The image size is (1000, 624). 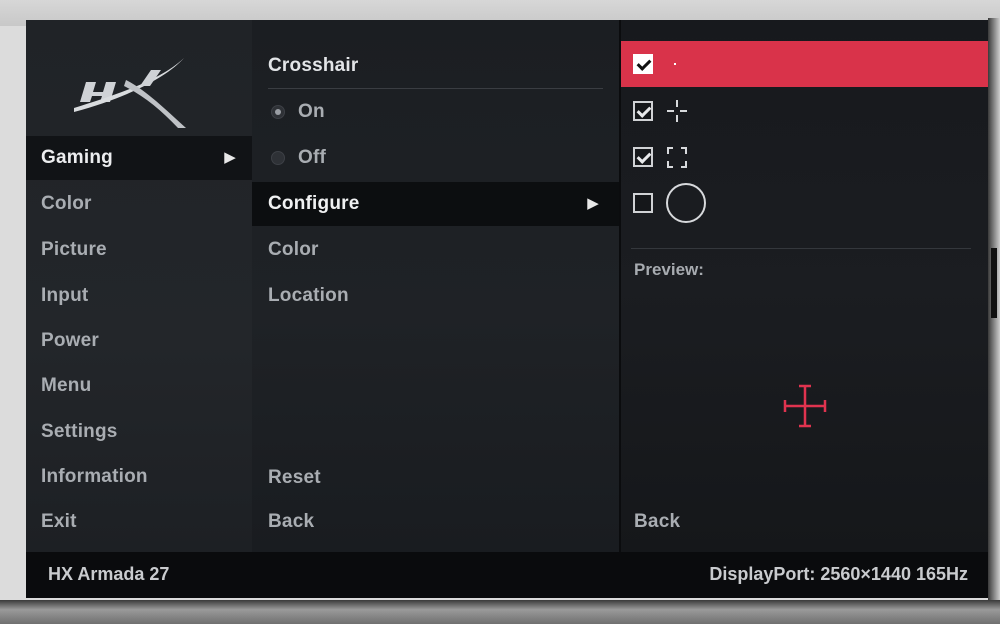 I want to click on menu-item-label: Picture, so click(x=74, y=249).